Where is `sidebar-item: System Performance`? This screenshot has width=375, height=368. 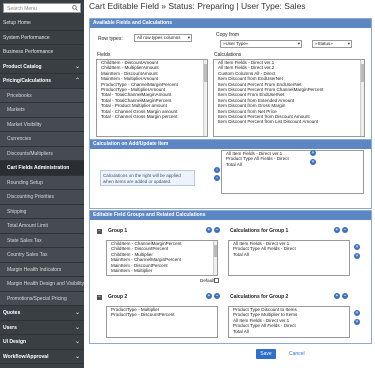
sidebar-item: System Performance is located at coordinates (42, 38).